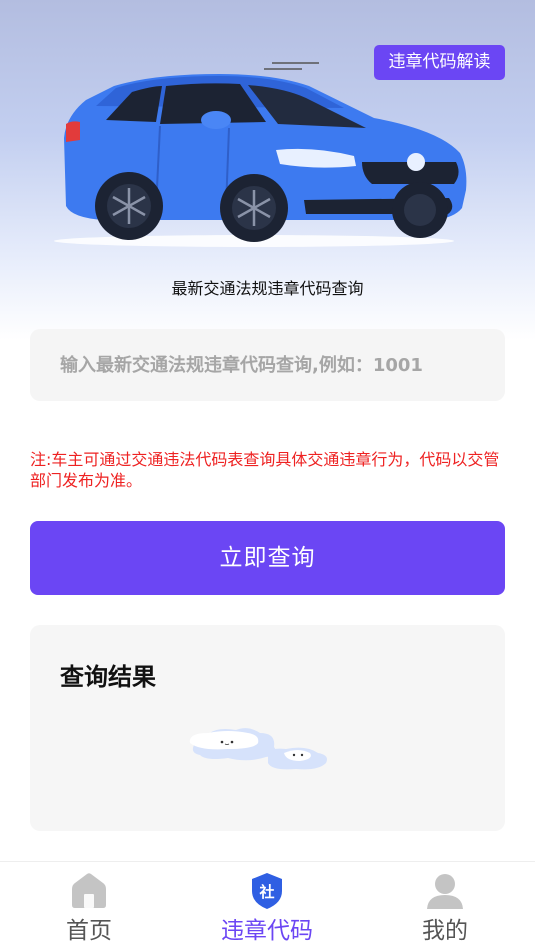 The width and height of the screenshot is (535, 951). I want to click on bottom-tab-bar: 首页 社 违章代码 我的, so click(267, 906).